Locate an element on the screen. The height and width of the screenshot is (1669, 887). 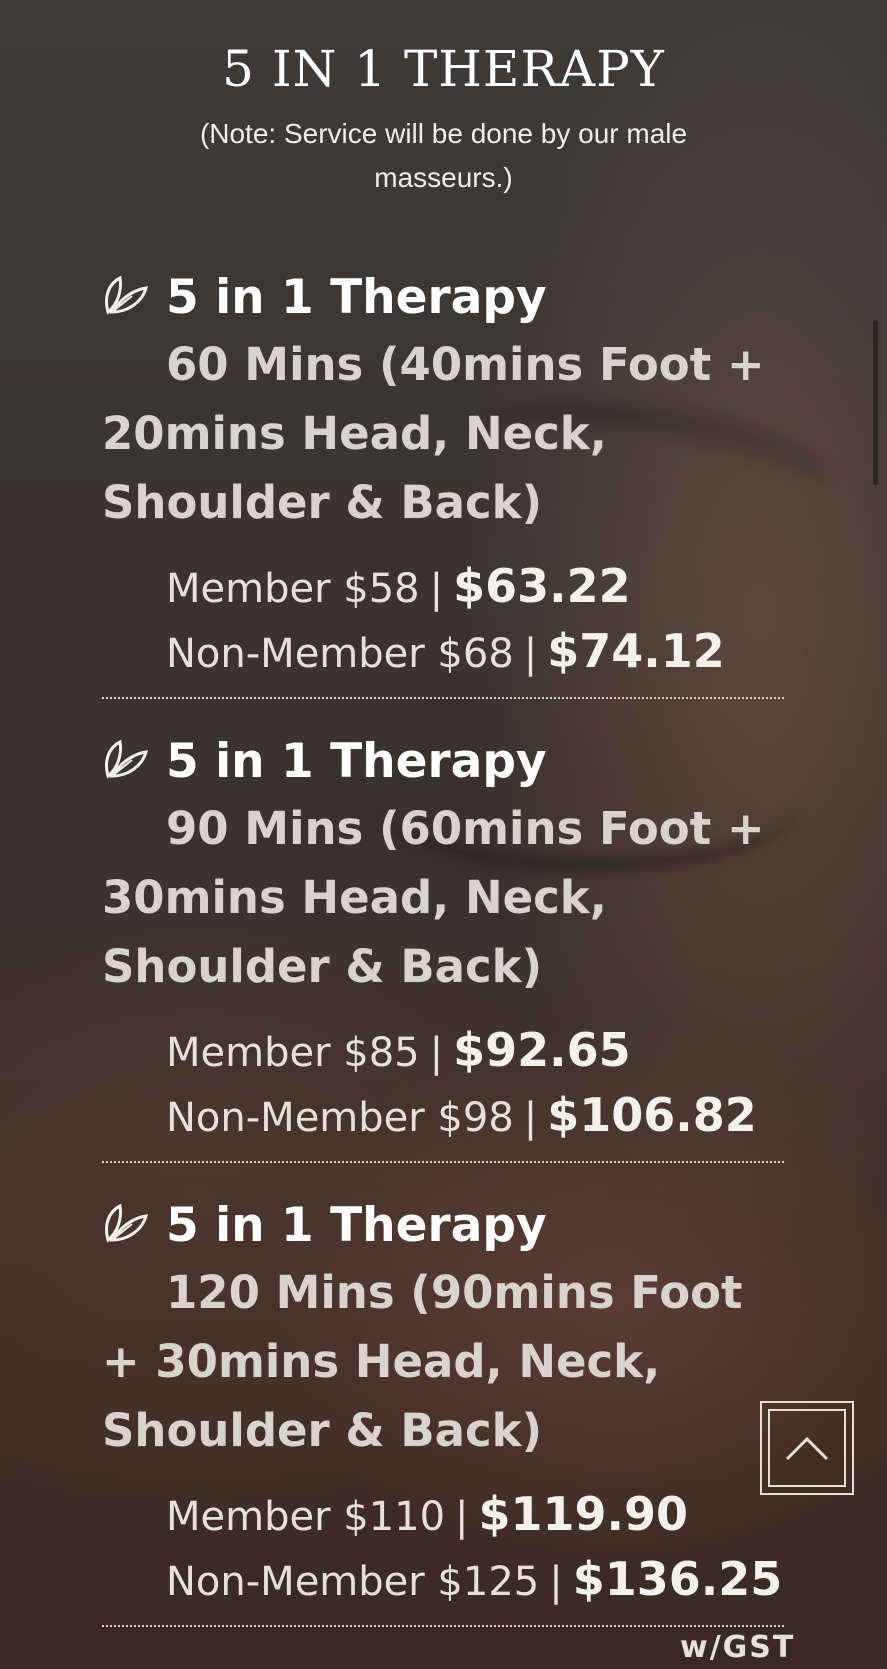
nonmember-price-row: Non-Member $125 | $136.25 is located at coordinates (474, 1580).